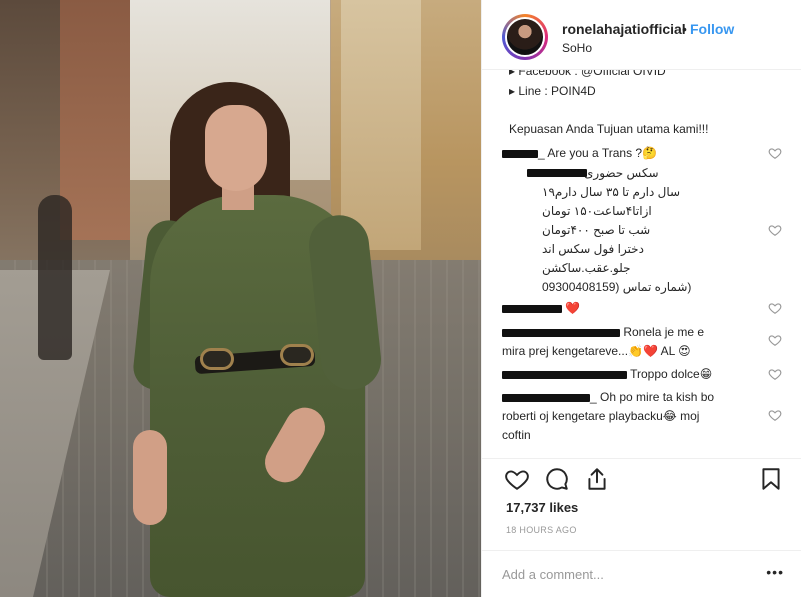 The image size is (801, 597). Describe the element at coordinates (597, 211) in the screenshot. I see `comment-line: ازاتا۴ساعت۱۵۰ تومان` at that location.